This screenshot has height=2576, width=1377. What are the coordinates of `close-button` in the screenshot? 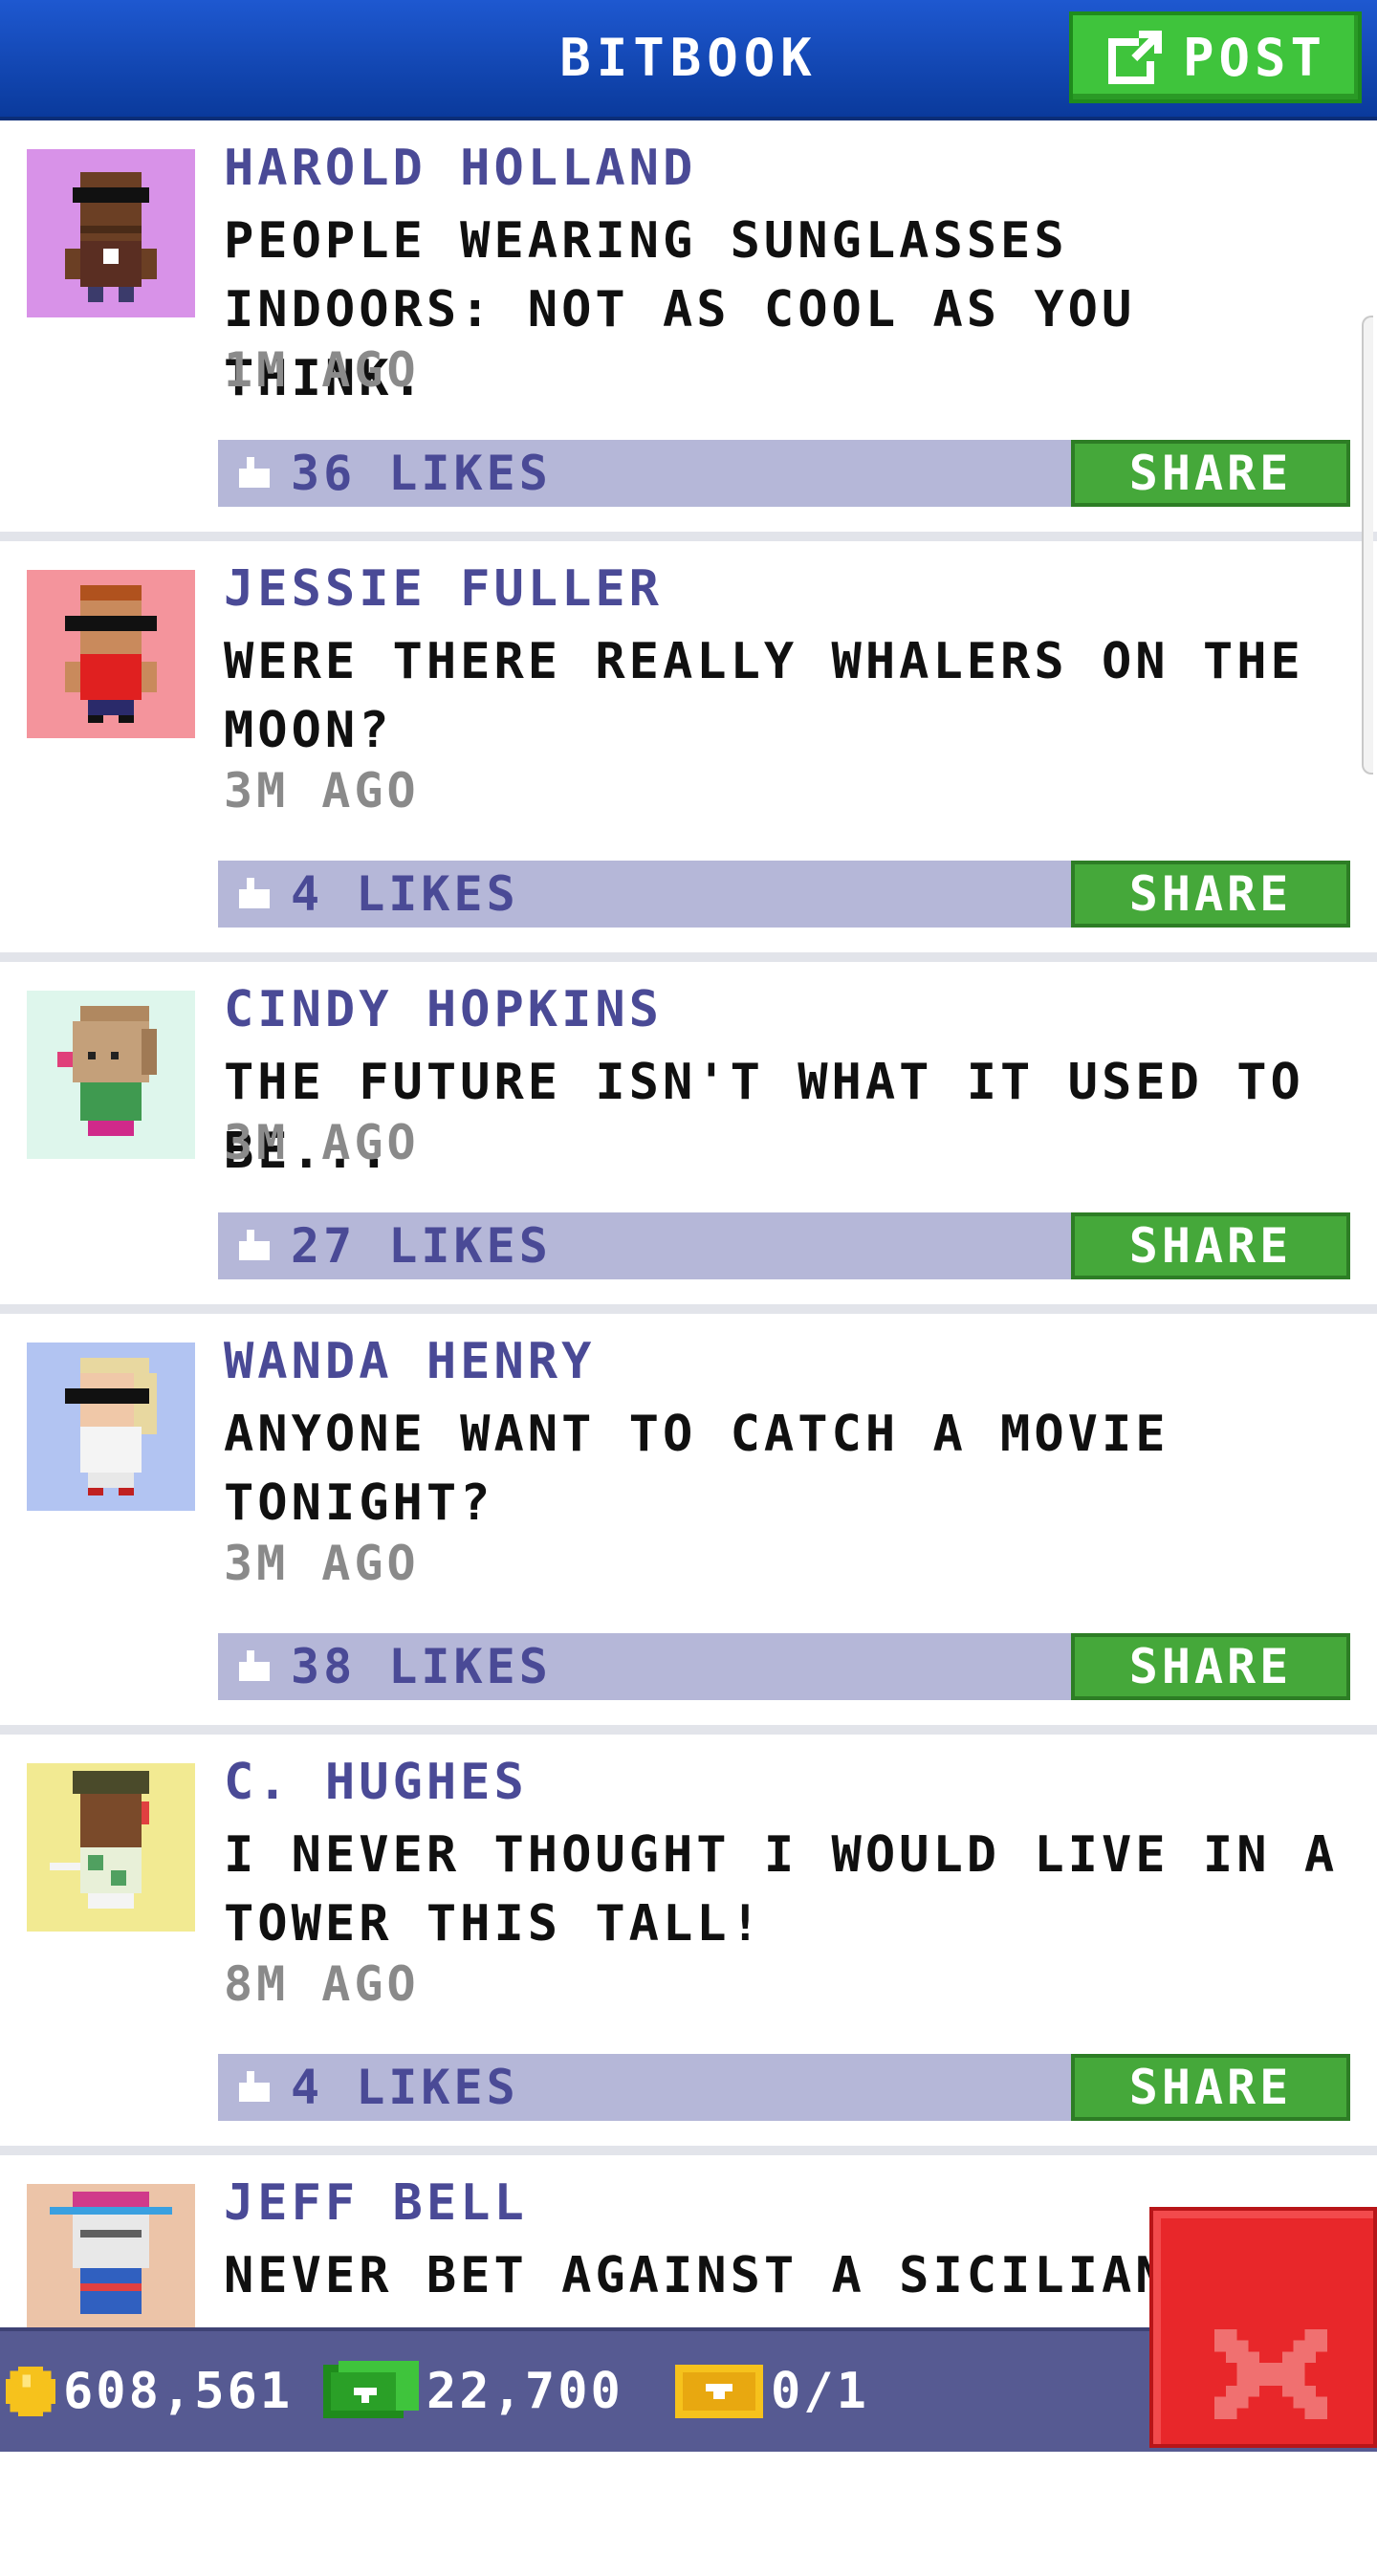 It's located at (1263, 2327).